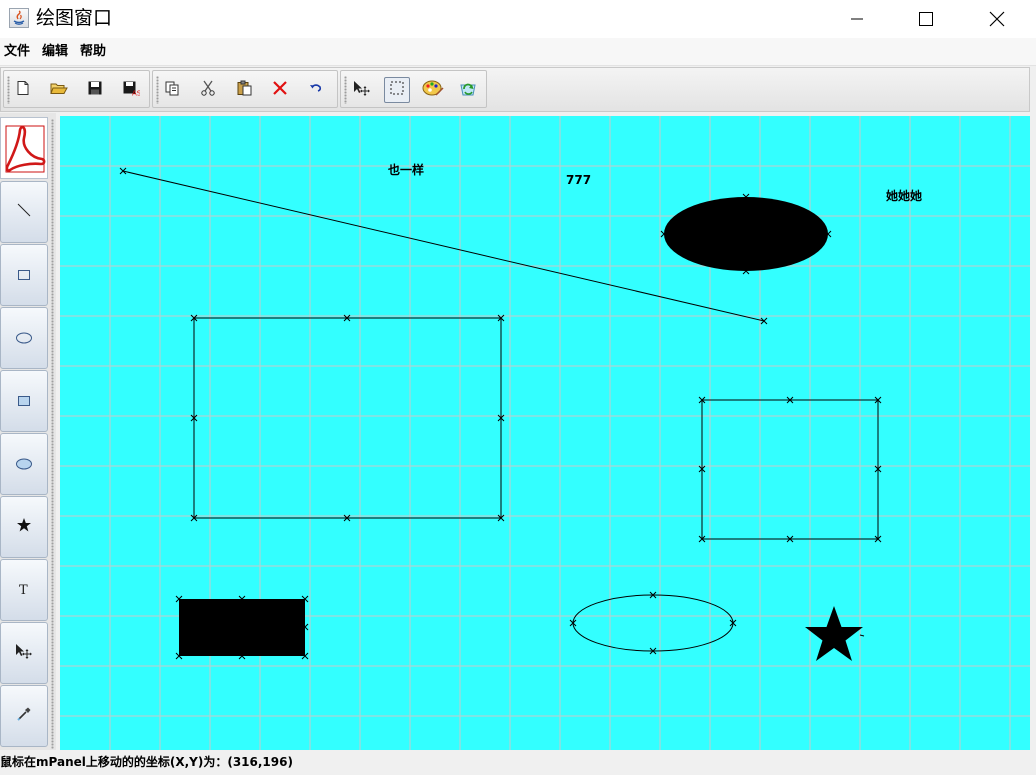 The width and height of the screenshot is (1036, 775). Describe the element at coordinates (518, 19) in the screenshot. I see `title-bar: 绘图窗口` at that location.